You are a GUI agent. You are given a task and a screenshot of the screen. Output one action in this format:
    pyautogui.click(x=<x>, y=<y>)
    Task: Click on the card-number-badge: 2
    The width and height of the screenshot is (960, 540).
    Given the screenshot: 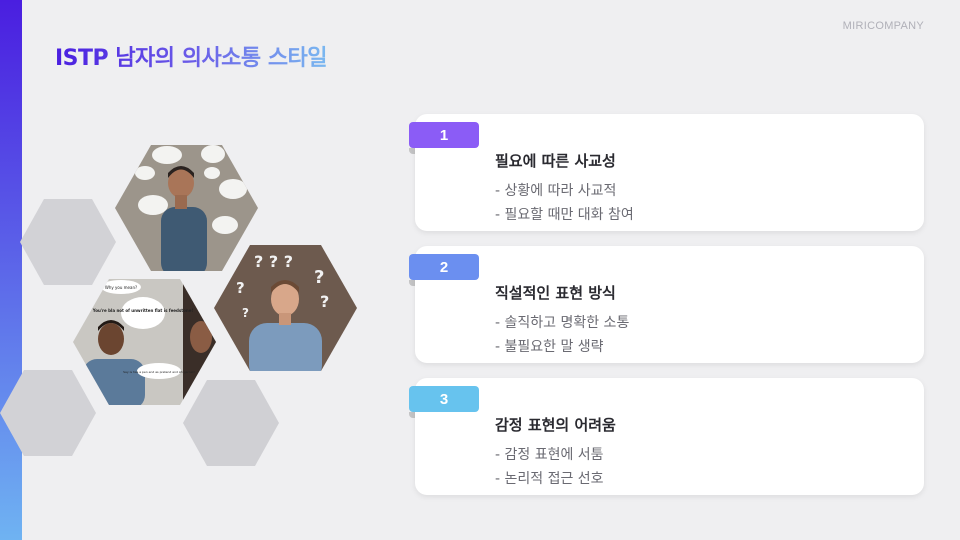 What is the action you would take?
    pyautogui.click(x=444, y=270)
    